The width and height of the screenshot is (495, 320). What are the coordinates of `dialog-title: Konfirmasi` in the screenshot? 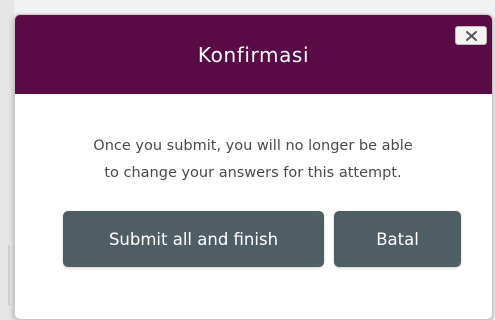 It's located at (253, 55).